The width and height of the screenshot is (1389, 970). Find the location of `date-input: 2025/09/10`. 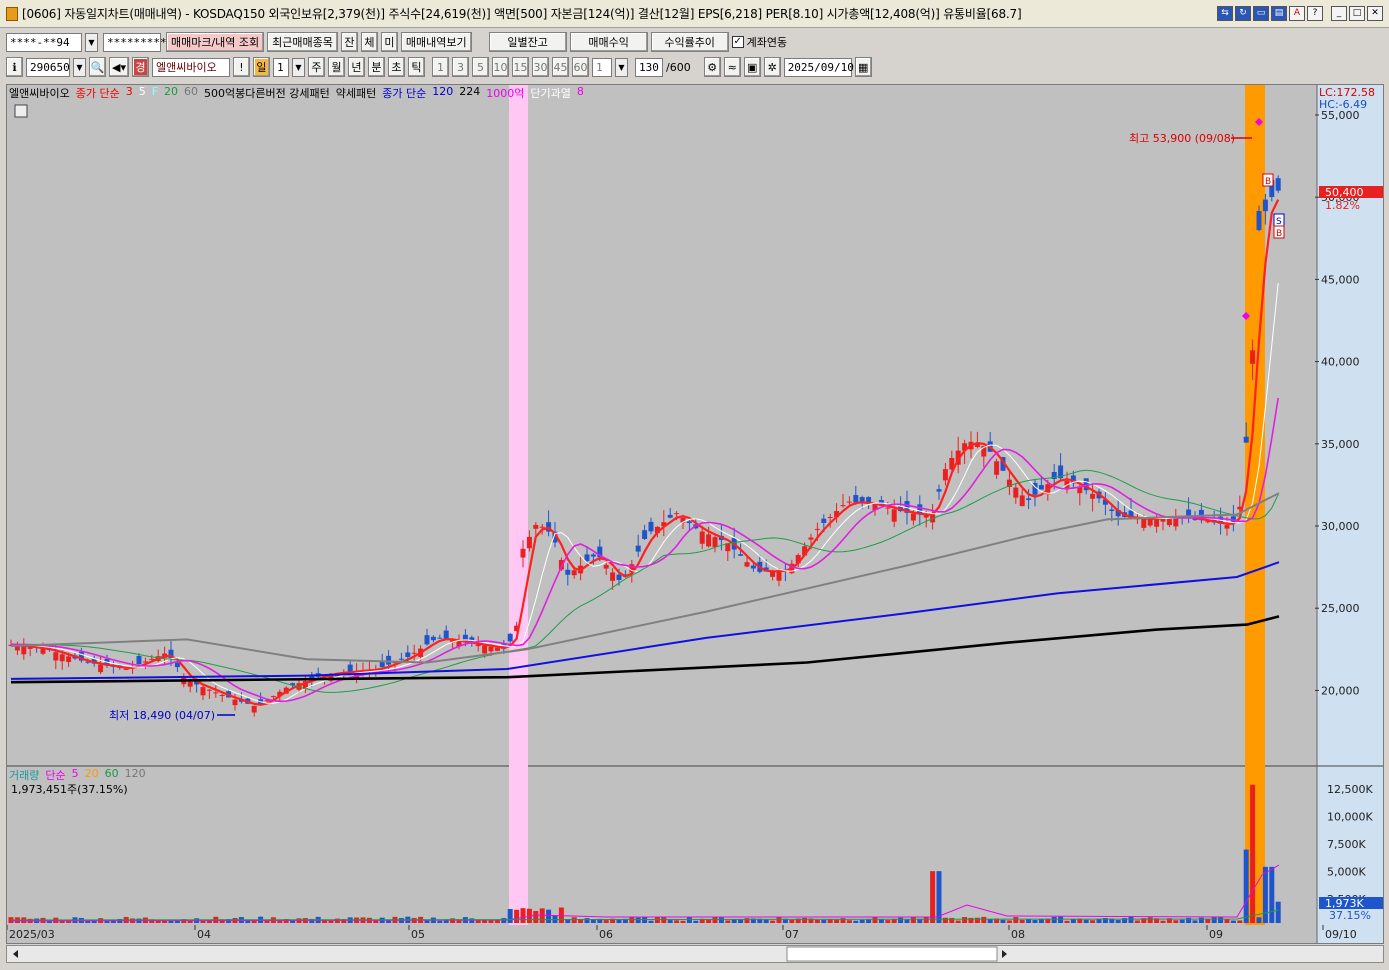

date-input: 2025/09/10 is located at coordinates (818, 67).